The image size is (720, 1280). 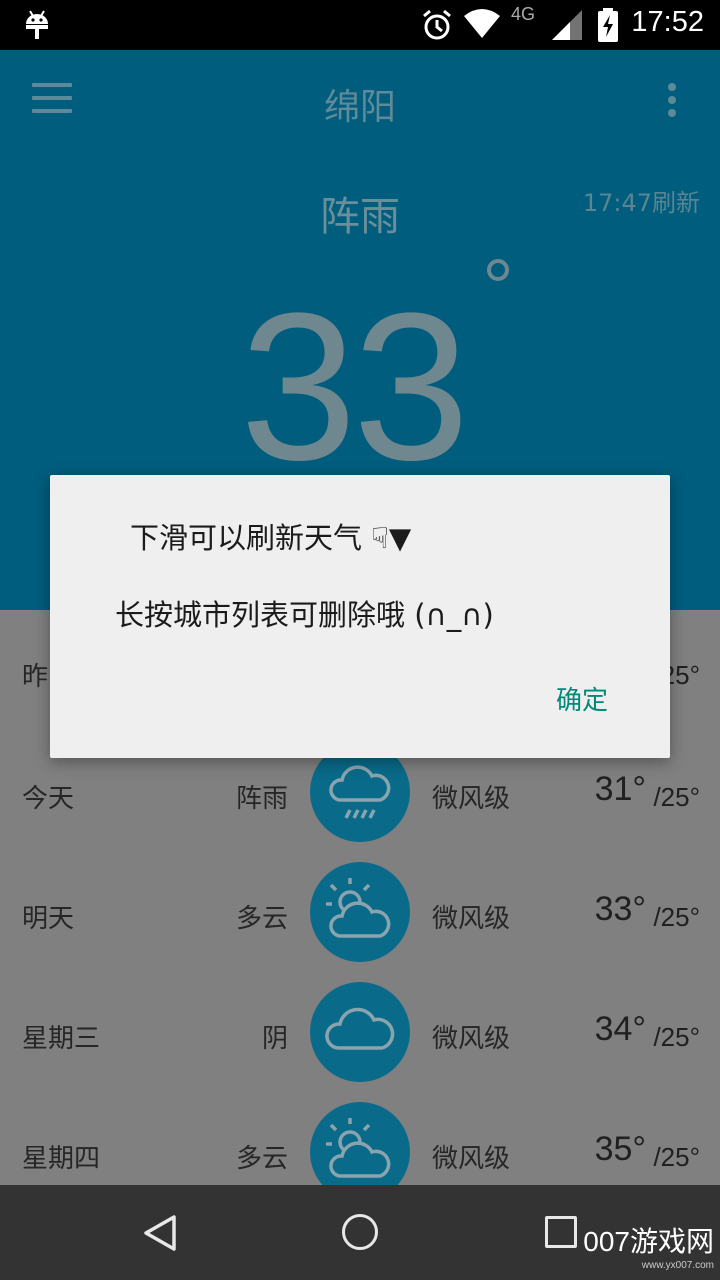 What do you see at coordinates (608, 25) in the screenshot?
I see `battery-charging-icon` at bounding box center [608, 25].